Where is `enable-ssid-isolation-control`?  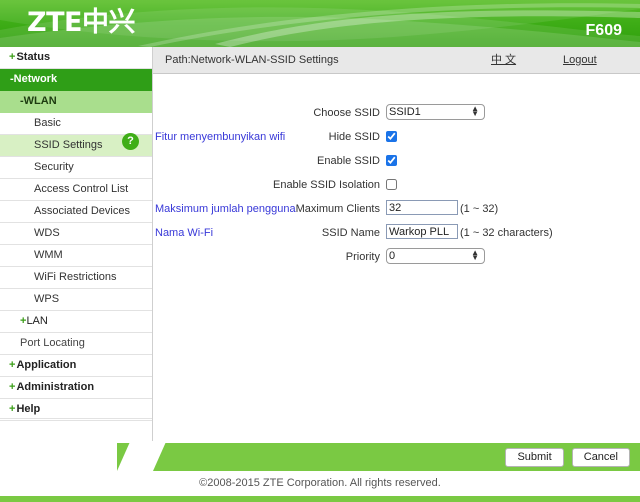
enable-ssid-isolation-control is located at coordinates (391, 184).